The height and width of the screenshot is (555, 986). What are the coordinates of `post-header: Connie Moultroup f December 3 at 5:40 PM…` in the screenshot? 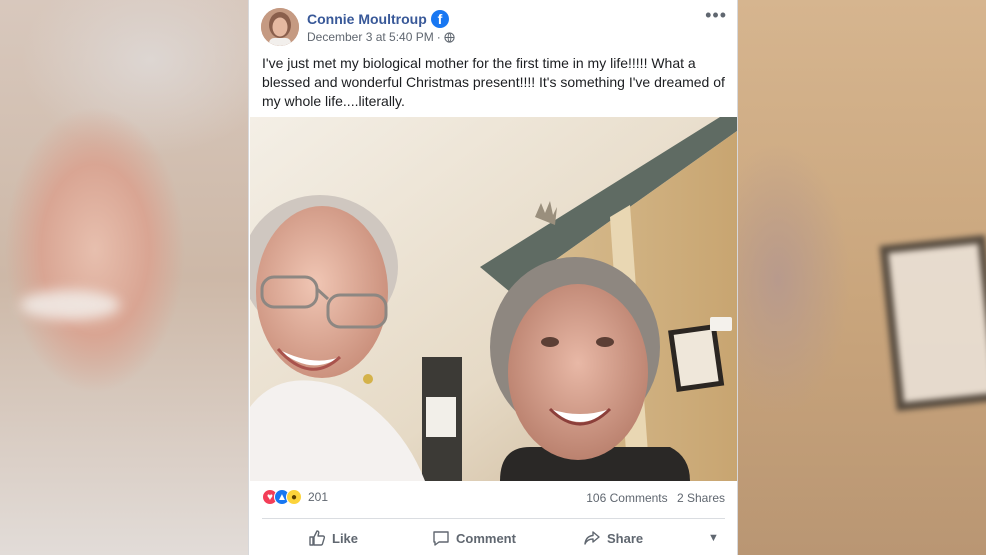 It's located at (494, 27).